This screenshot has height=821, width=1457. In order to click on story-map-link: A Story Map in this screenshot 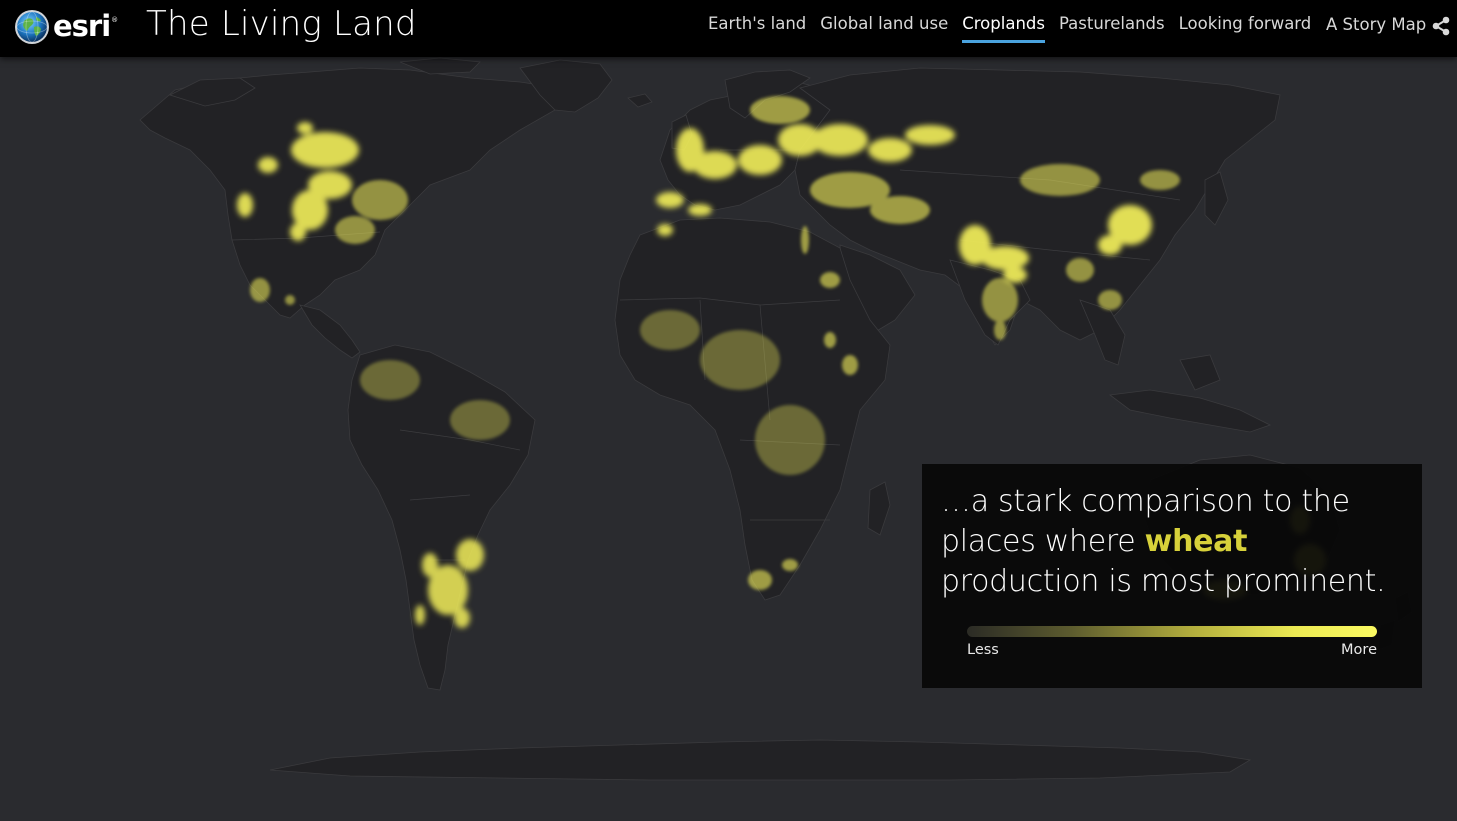, I will do `click(1376, 24)`.